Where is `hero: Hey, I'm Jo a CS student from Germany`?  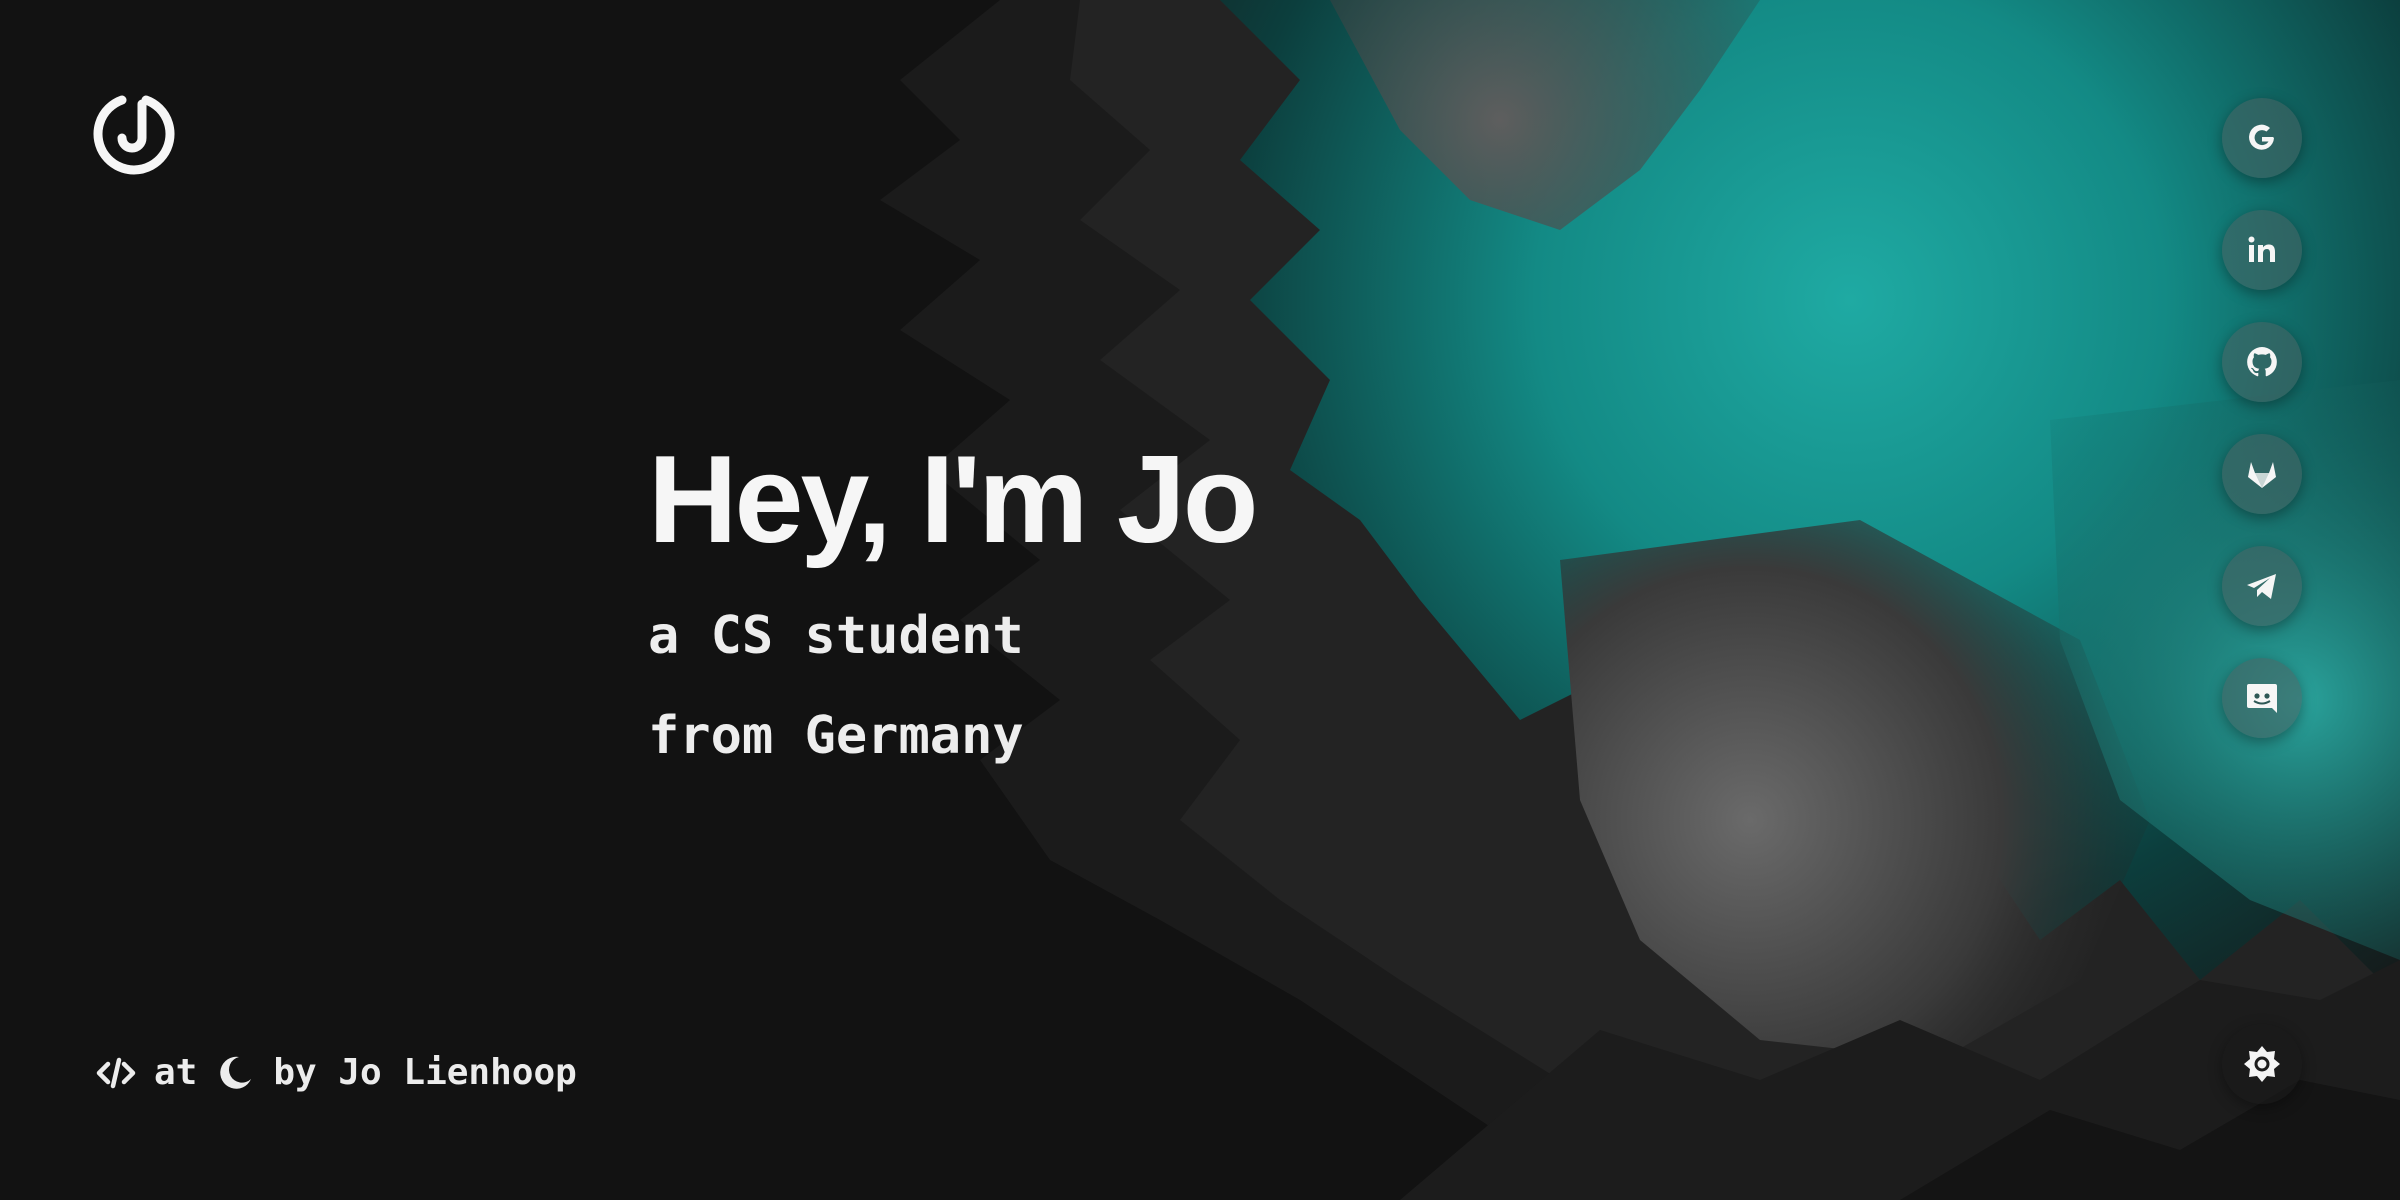
hero: Hey, I'm Jo a CS student from Germany is located at coordinates (953, 603).